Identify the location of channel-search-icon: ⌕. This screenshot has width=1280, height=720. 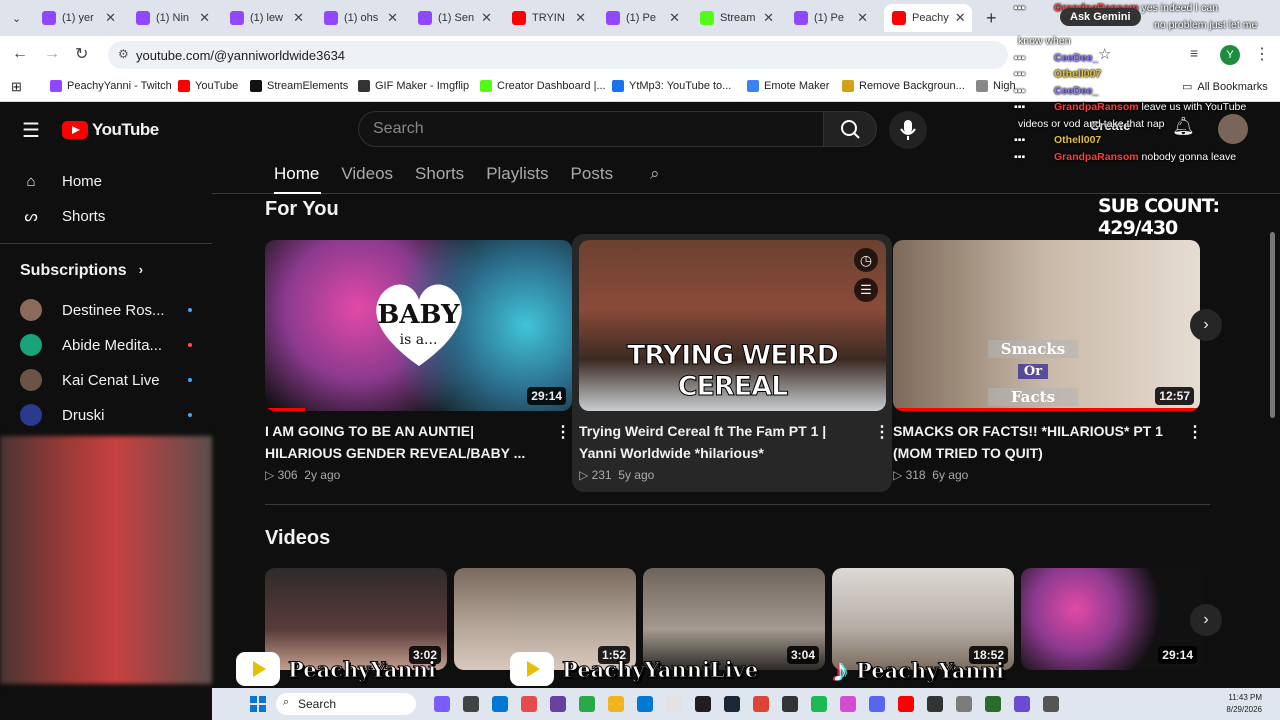
(655, 174).